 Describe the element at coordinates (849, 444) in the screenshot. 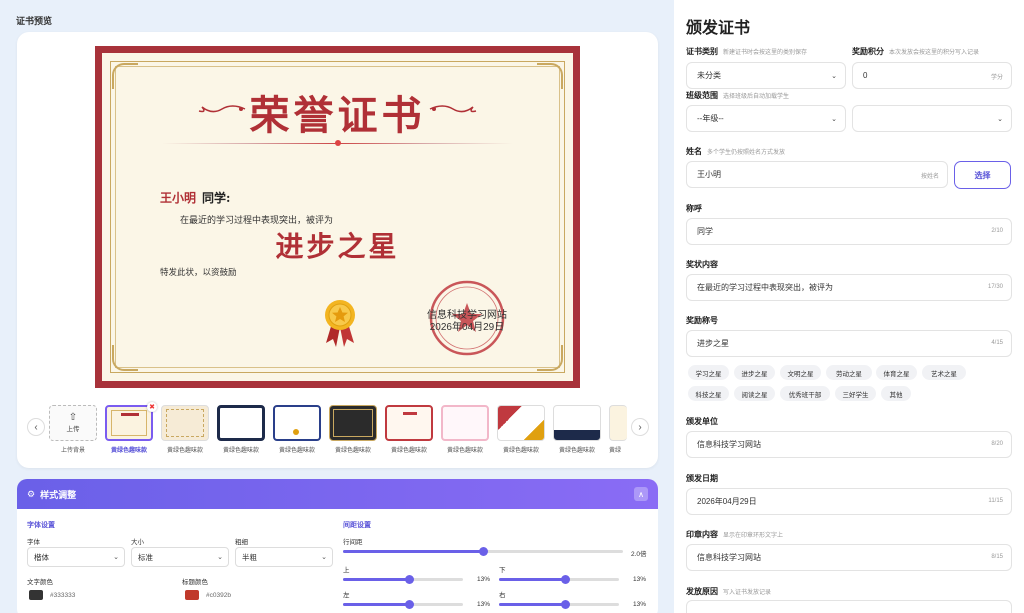

I see `issuer-input: 信息科技学习网站 8/20` at that location.